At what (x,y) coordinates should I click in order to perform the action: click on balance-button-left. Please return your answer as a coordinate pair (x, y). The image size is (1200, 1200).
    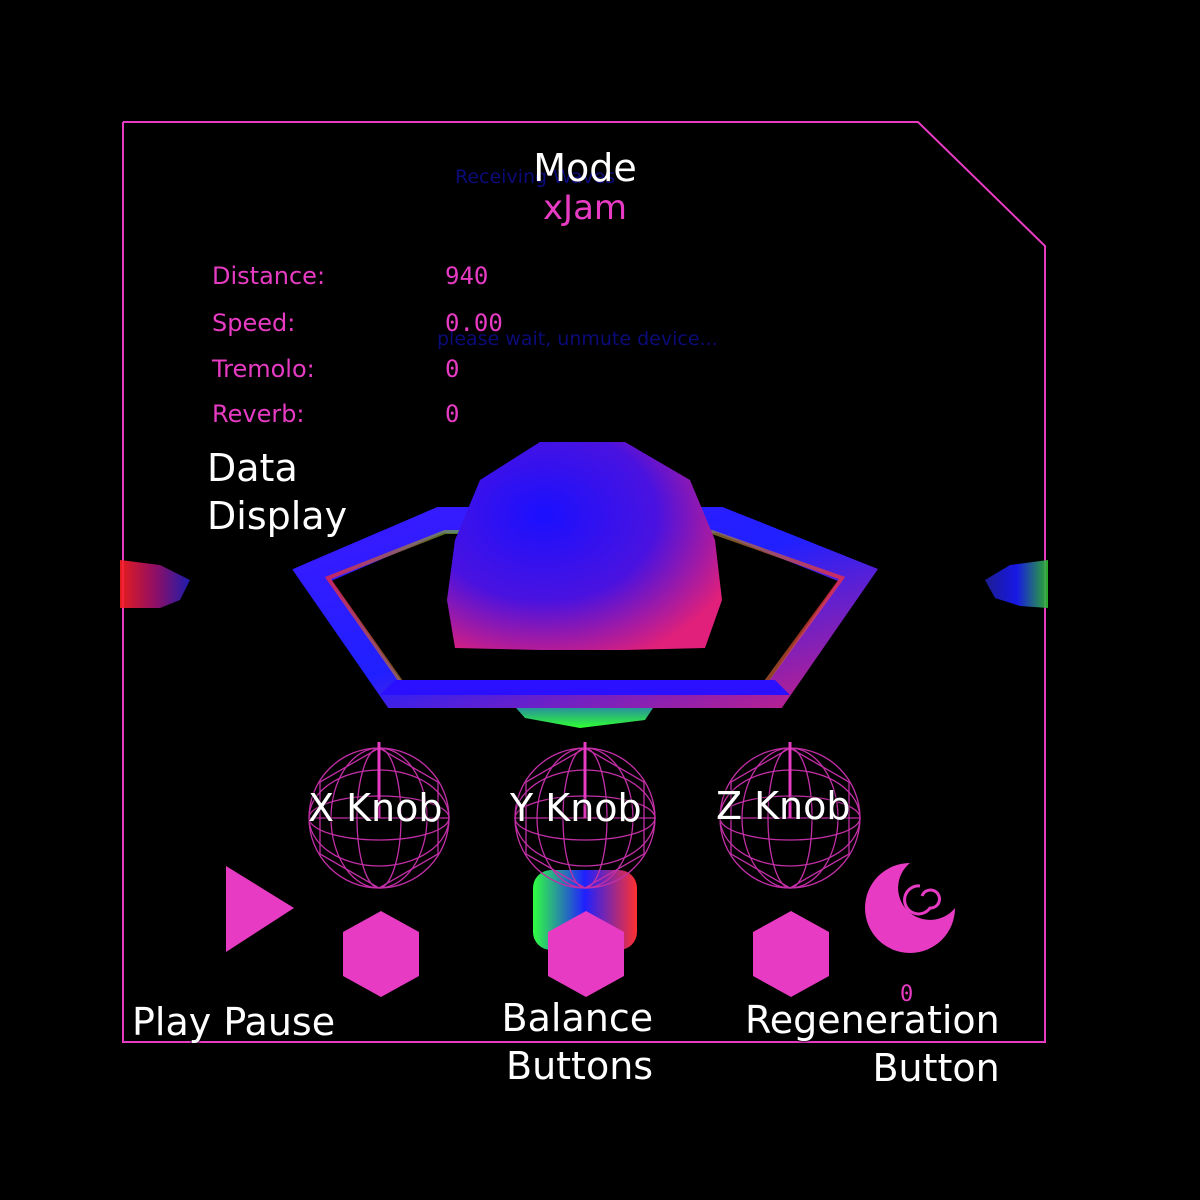
    Looking at the image, I should click on (381, 954).